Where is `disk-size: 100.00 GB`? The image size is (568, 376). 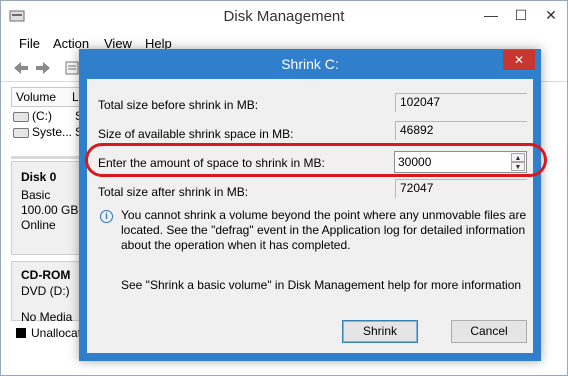
disk-size: 100.00 GB is located at coordinates (50, 210).